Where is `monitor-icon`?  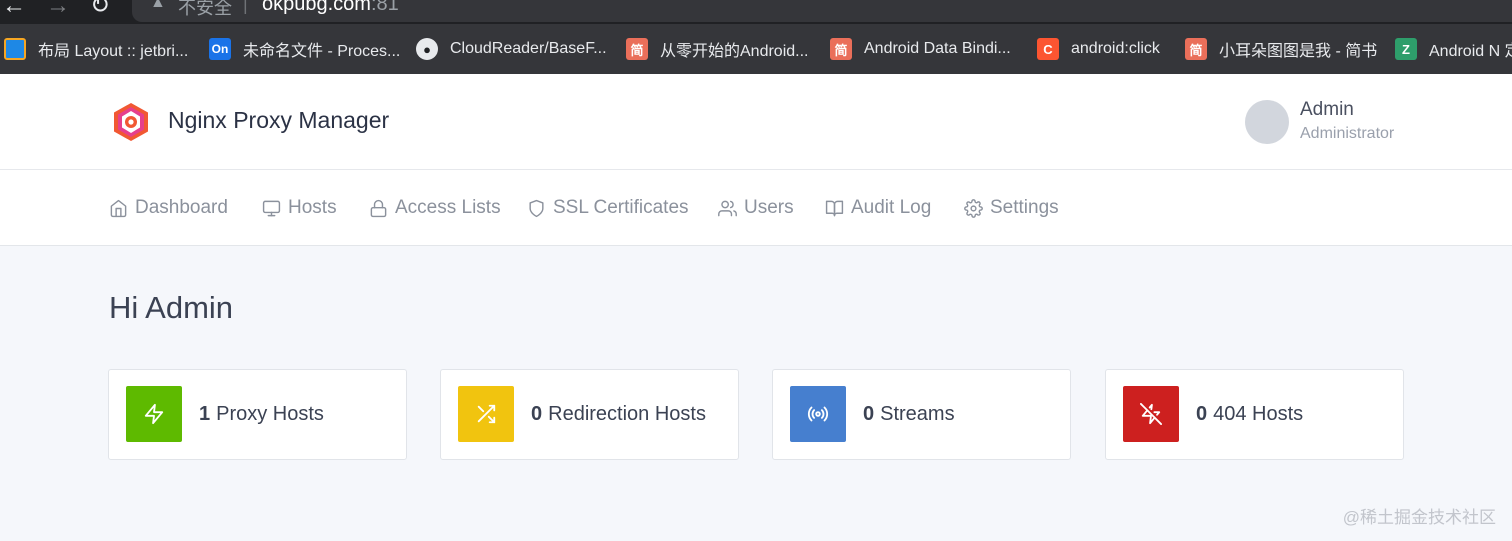 monitor-icon is located at coordinates (271, 208).